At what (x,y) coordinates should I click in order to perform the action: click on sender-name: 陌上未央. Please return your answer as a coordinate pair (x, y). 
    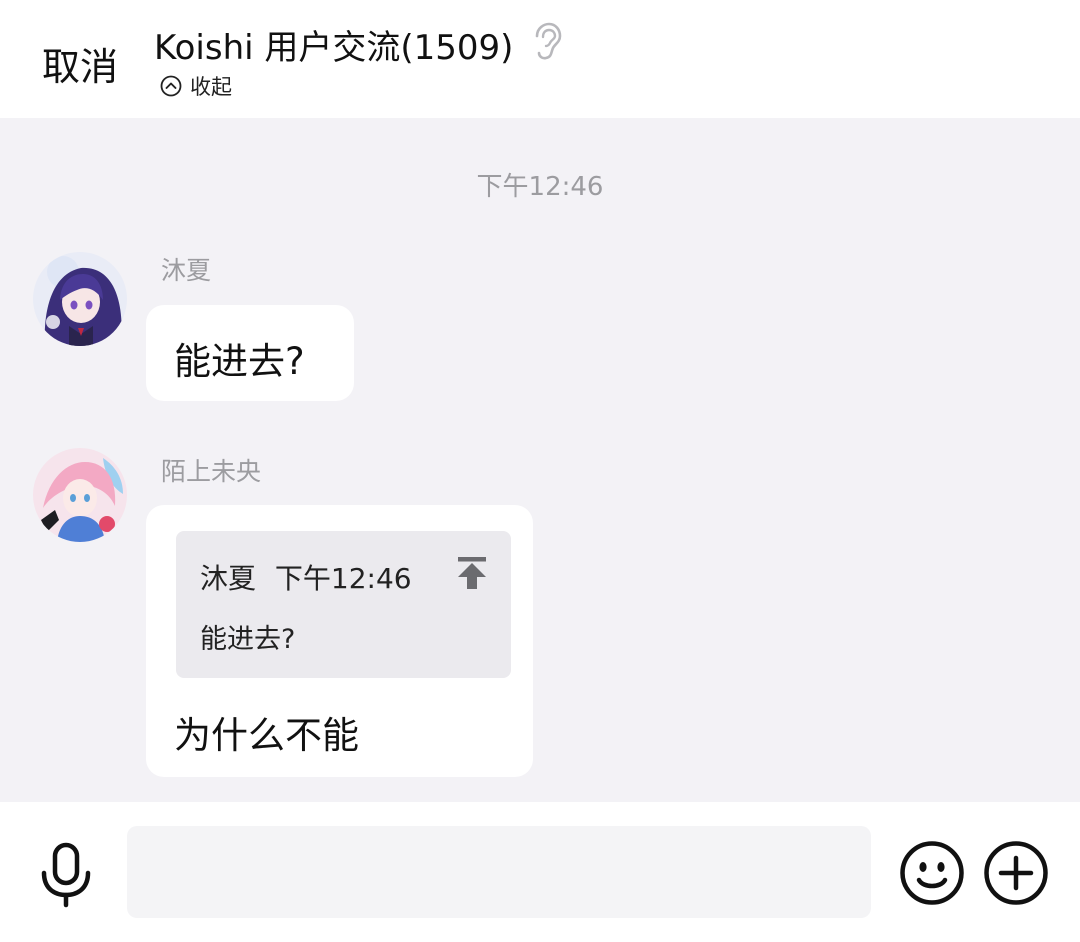
    Looking at the image, I should click on (211, 471).